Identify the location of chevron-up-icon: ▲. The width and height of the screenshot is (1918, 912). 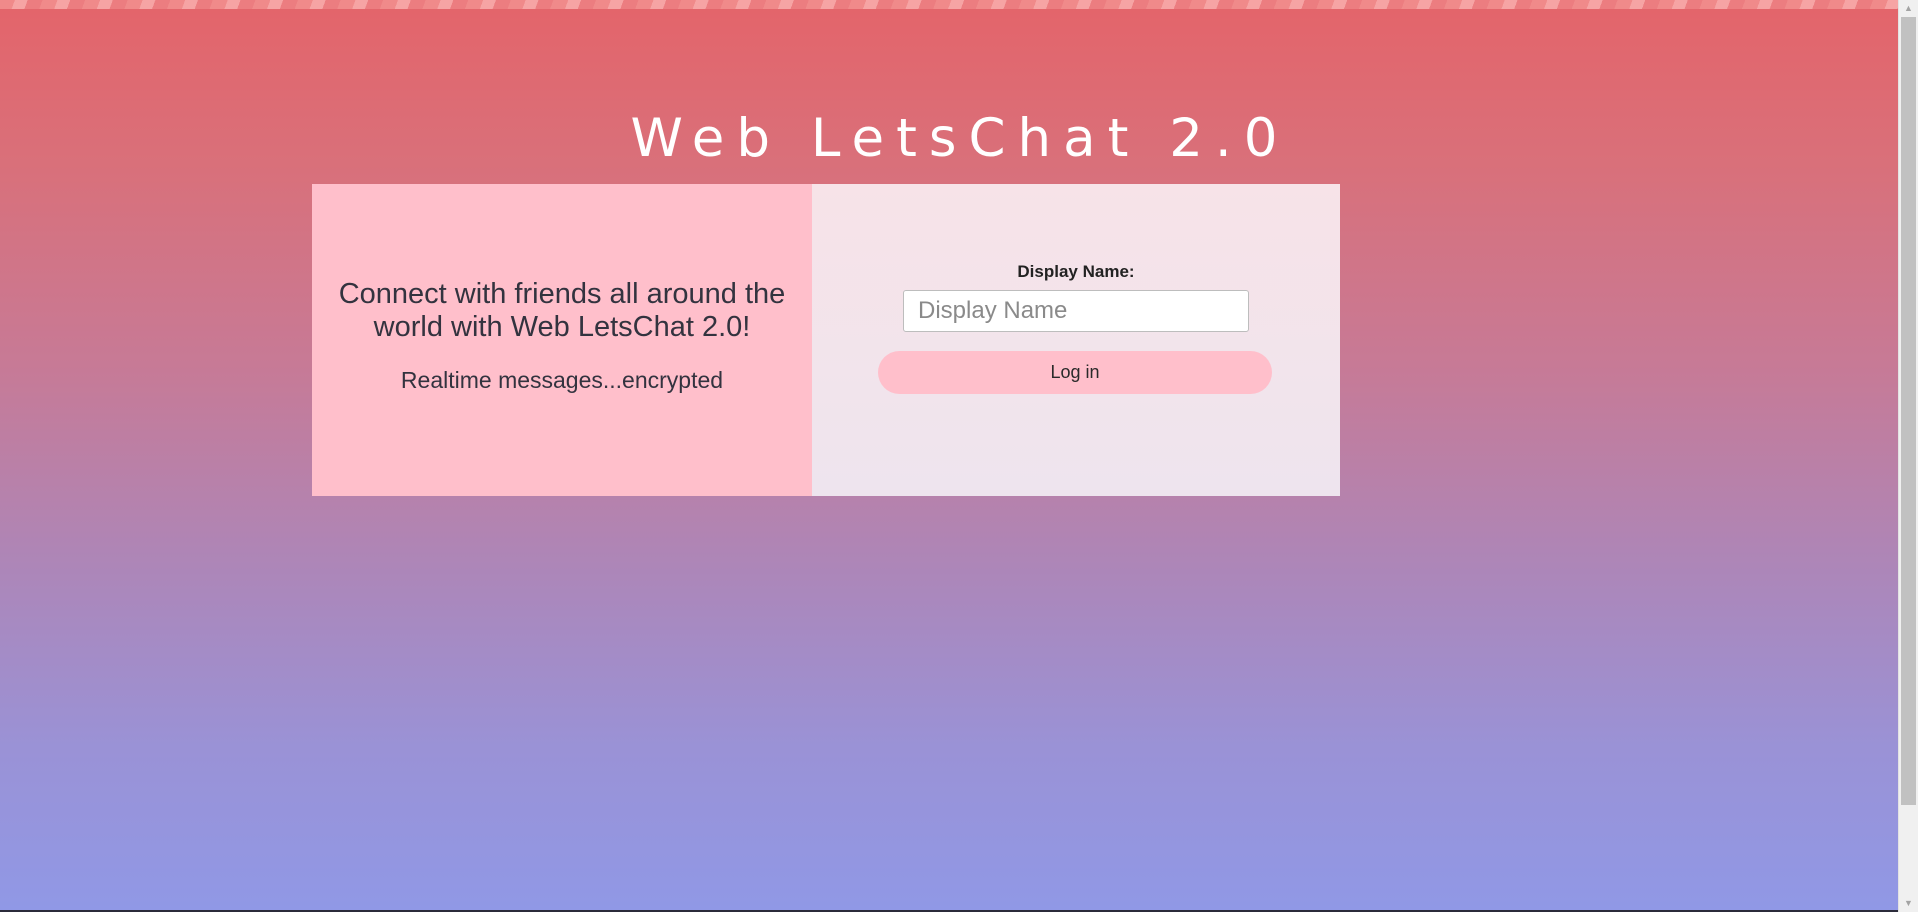
(1908, 8).